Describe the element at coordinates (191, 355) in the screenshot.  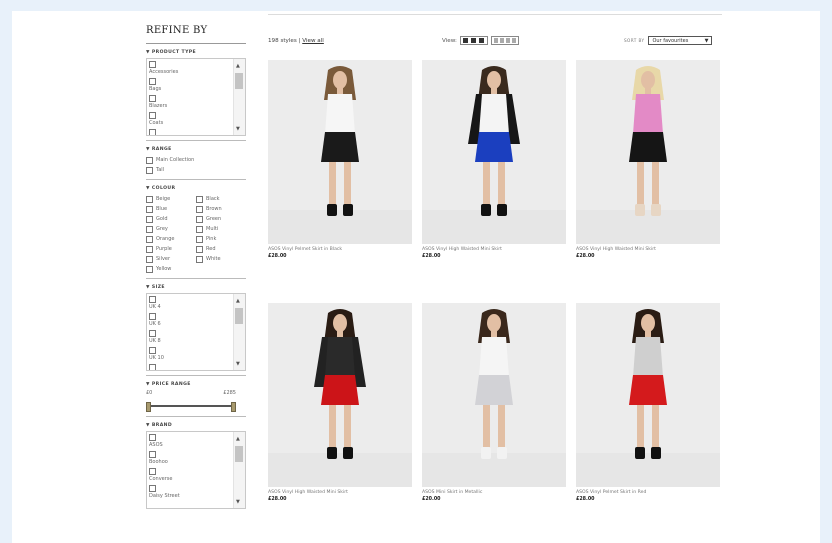
I see `list-item: UK 10` at that location.